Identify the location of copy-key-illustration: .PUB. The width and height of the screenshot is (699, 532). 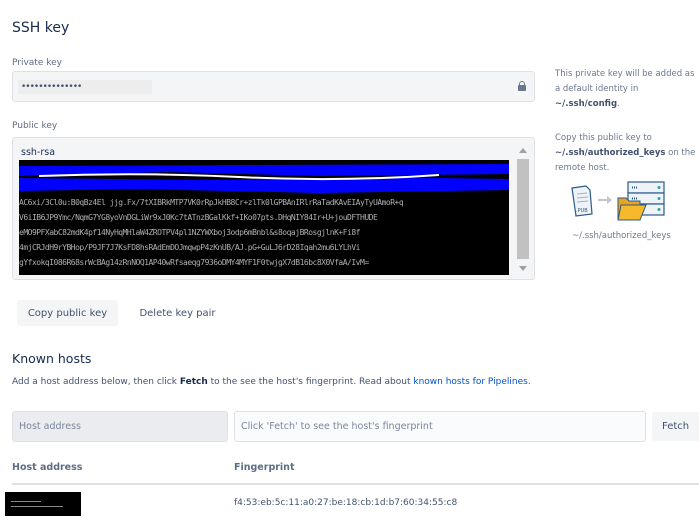
(618, 201).